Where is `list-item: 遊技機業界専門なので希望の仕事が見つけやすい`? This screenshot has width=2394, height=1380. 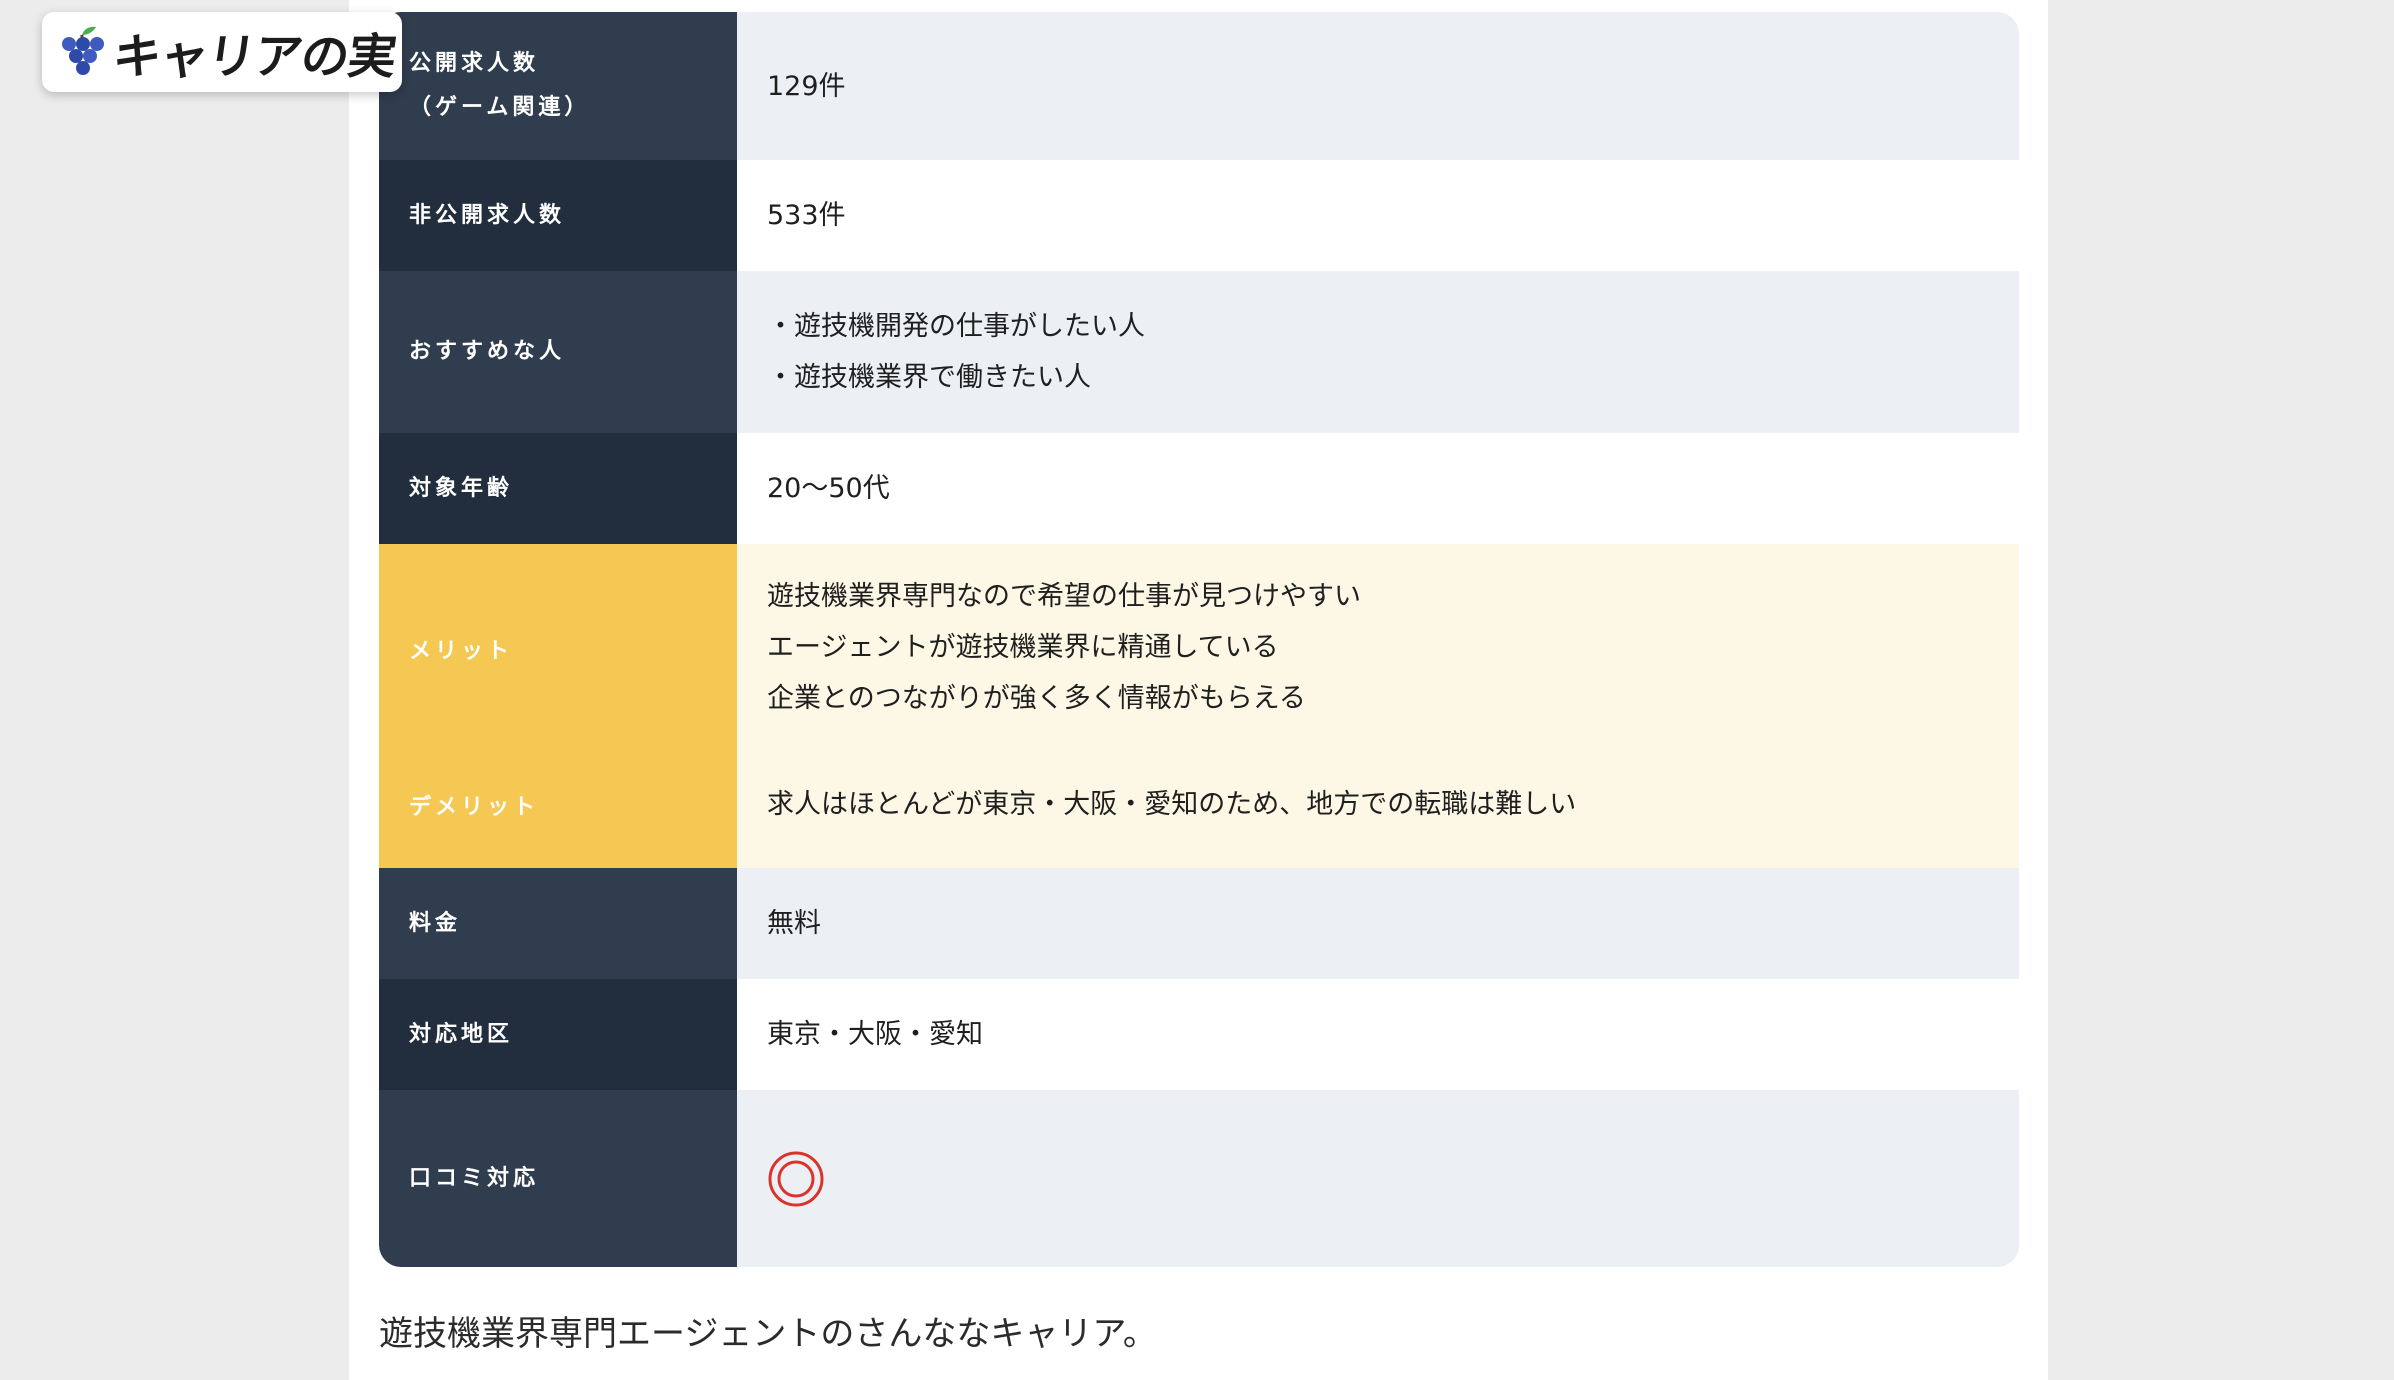
list-item: 遊技機業界専門なので希望の仕事が見つけやすい is located at coordinates (1064, 596).